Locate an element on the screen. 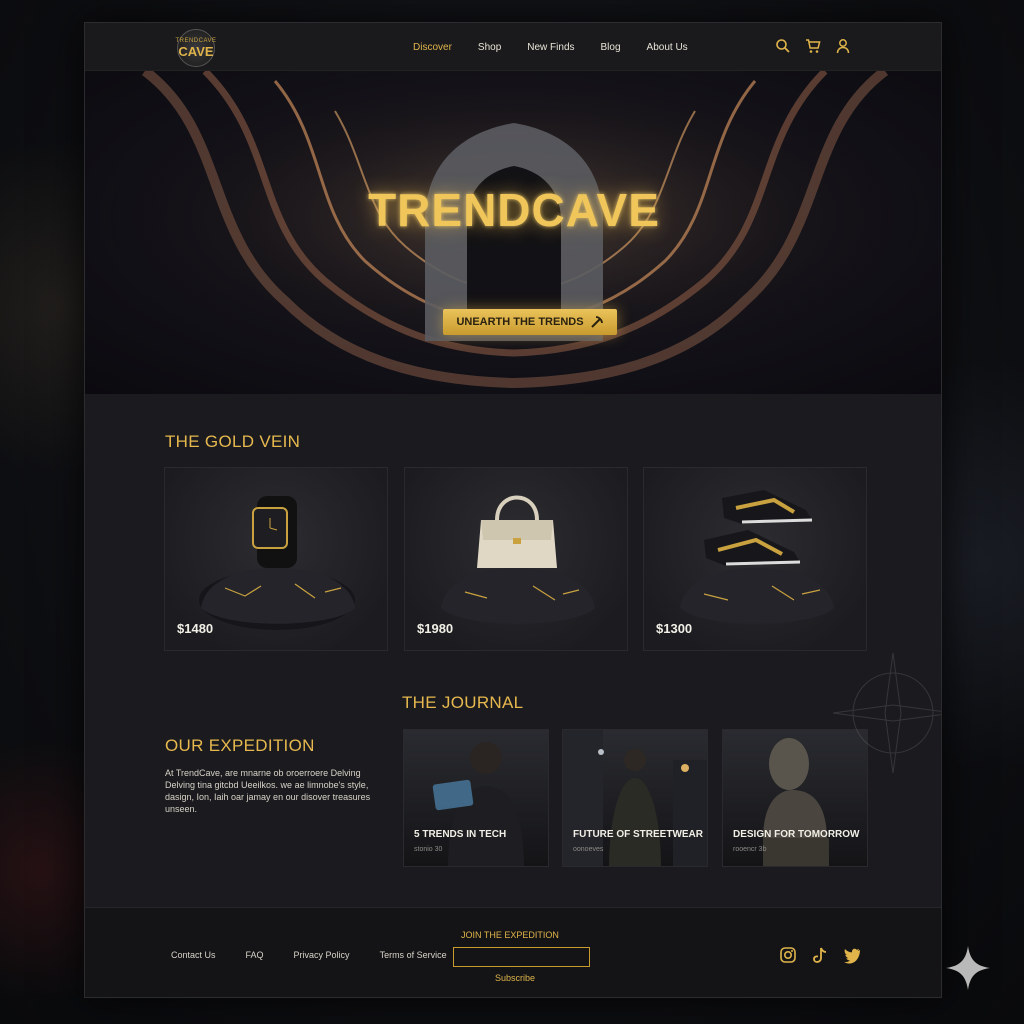 This screenshot has height=1024, width=1024. nav-about-us: About Us is located at coordinates (667, 47).